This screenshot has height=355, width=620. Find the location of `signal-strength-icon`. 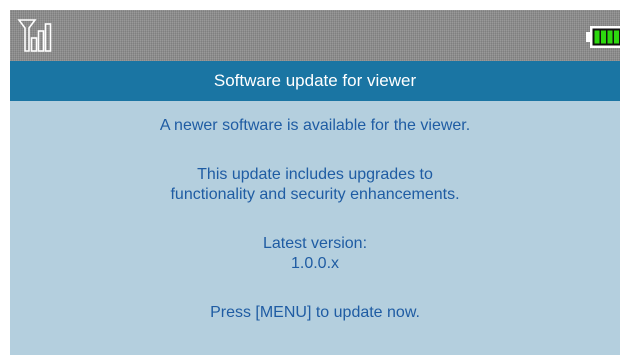

signal-strength-icon is located at coordinates (34, 35).